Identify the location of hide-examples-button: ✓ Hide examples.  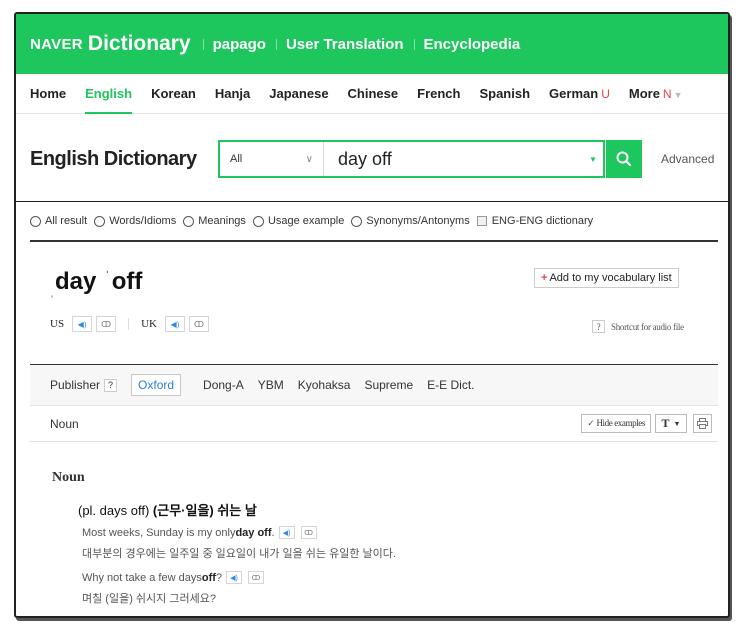
(616, 423).